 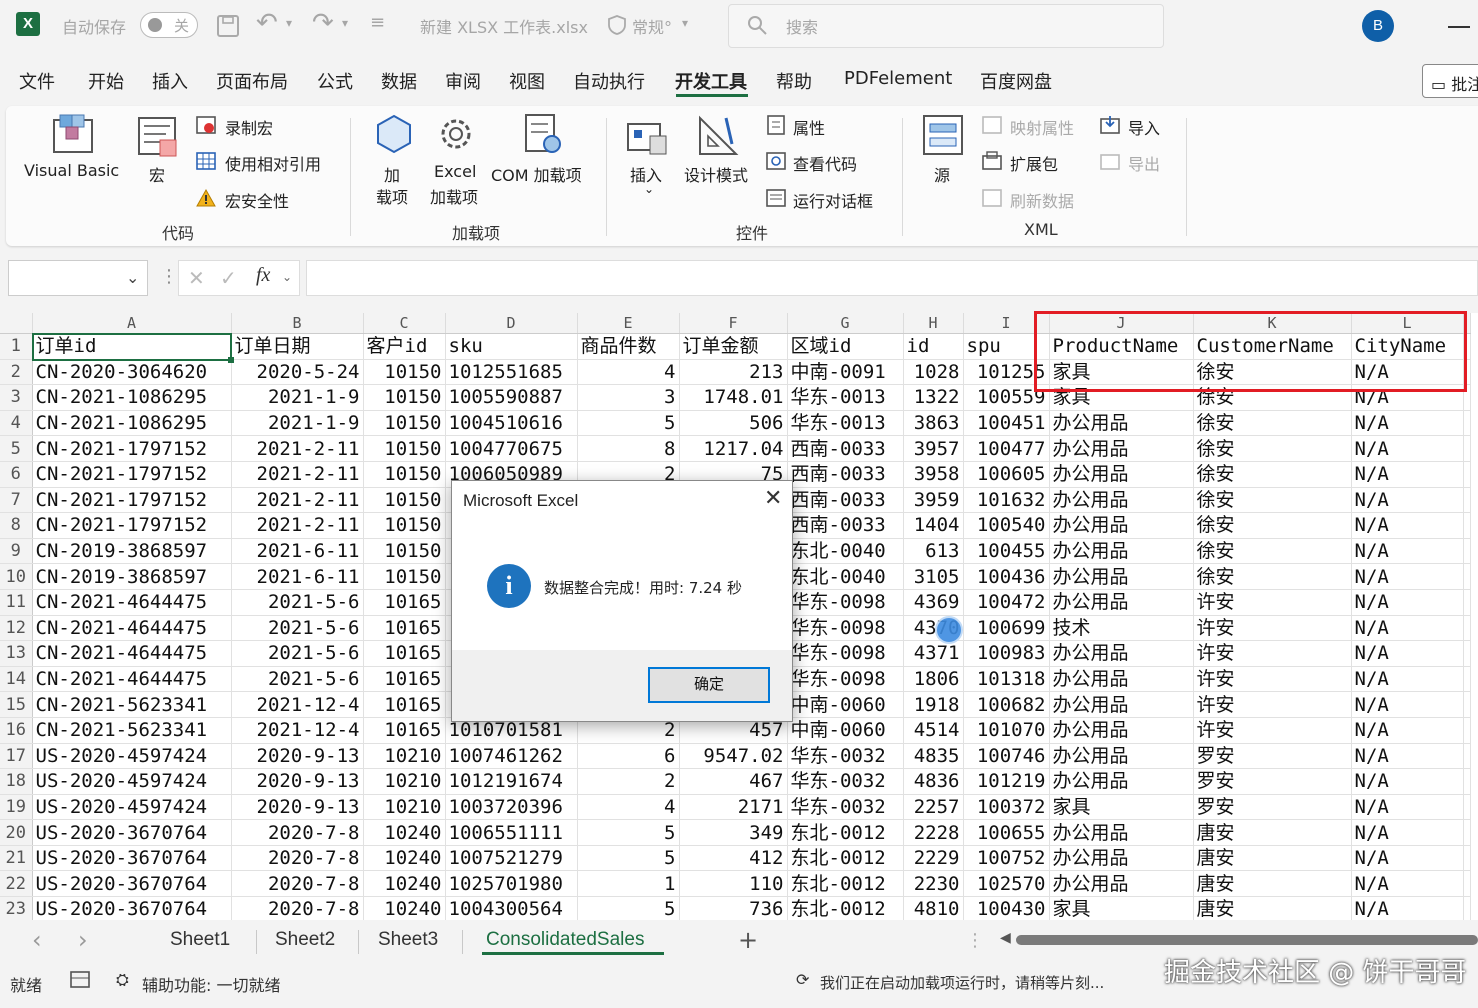 I want to click on minimize-icon, so click(x=1459, y=27).